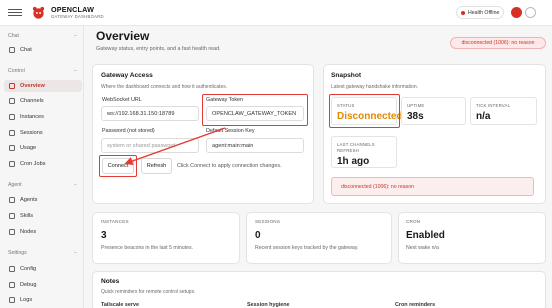 This screenshot has height=308, width=552. Describe the element at coordinates (43, 285) in the screenshot. I see `sidebar-item-debug: Debug` at that location.